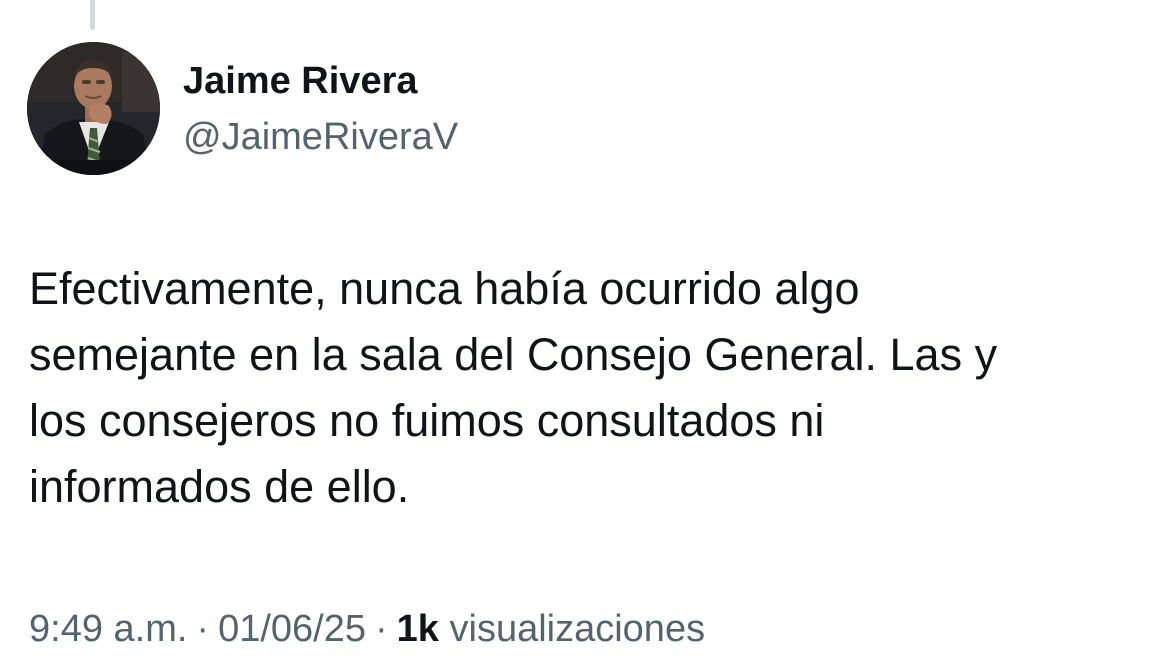 Image resolution: width=1169 pixels, height=667 pixels. I want to click on tweet-text-line: los consejeros no fuimos consultados ni, so click(427, 420).